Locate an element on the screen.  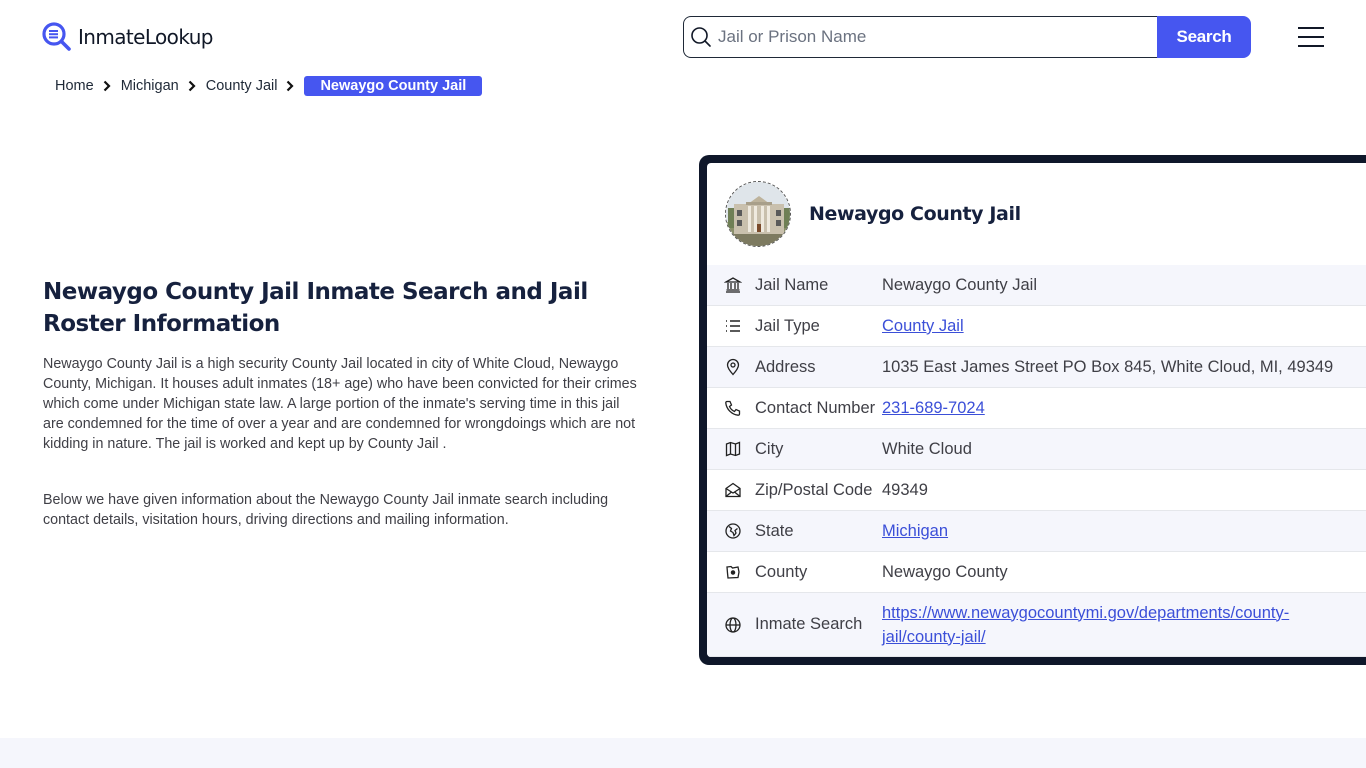
phone-icon is located at coordinates (731, 408).